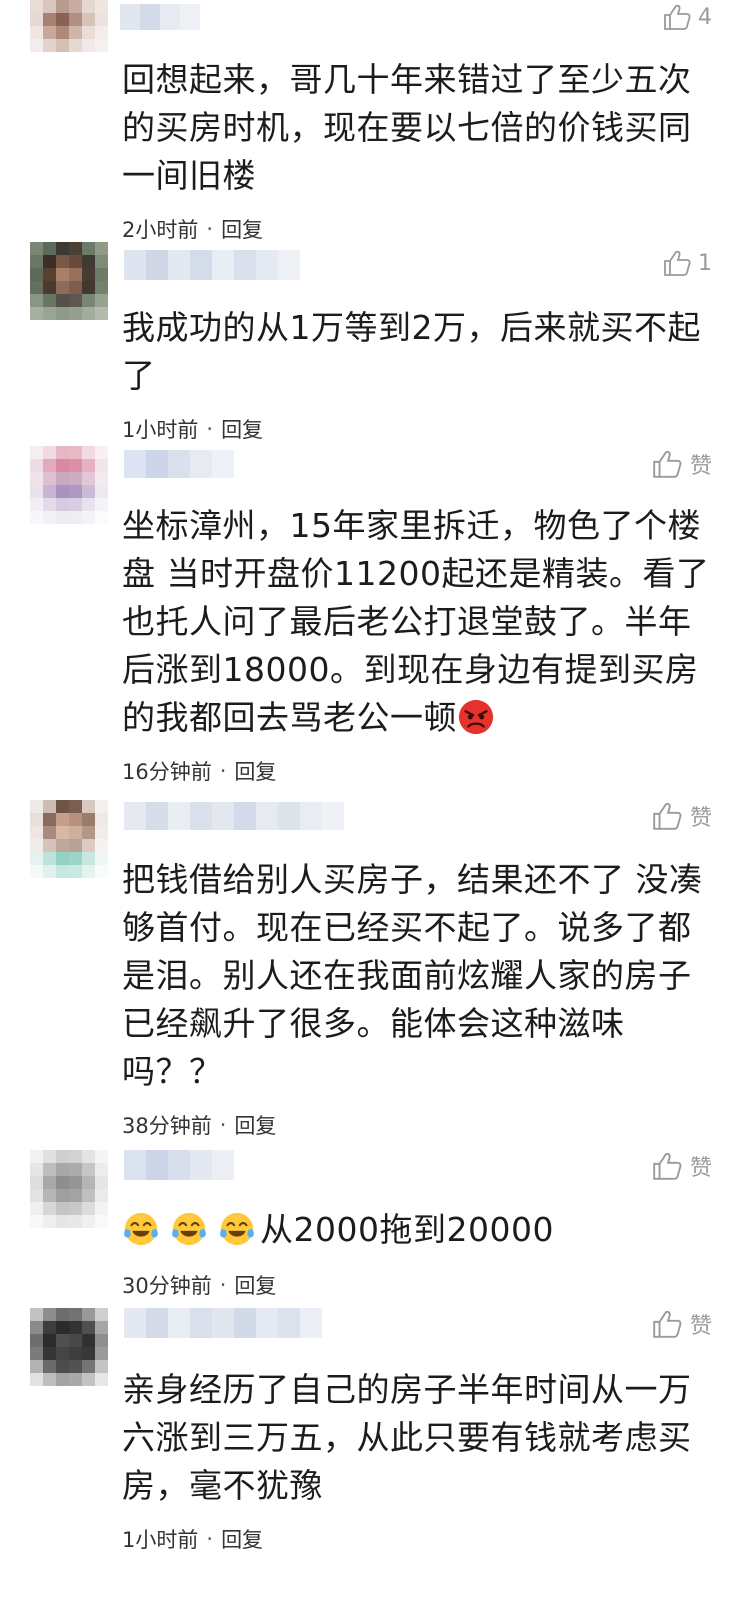 The height and width of the screenshot is (1602, 752). What do you see at coordinates (705, 17) in the screenshot?
I see `like-count: 4` at bounding box center [705, 17].